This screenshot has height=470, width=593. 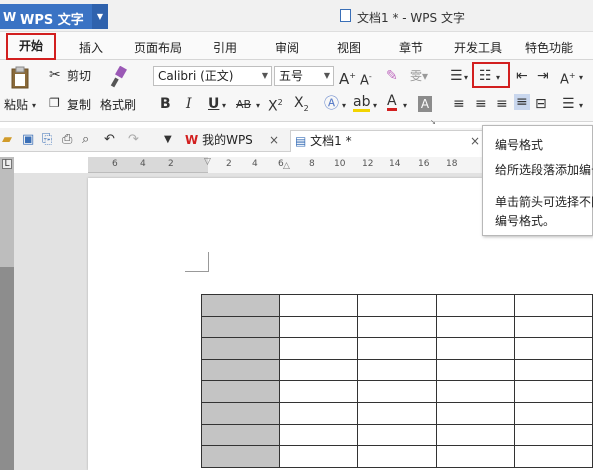 I want to click on subscript-icon: X2, so click(x=301, y=106).